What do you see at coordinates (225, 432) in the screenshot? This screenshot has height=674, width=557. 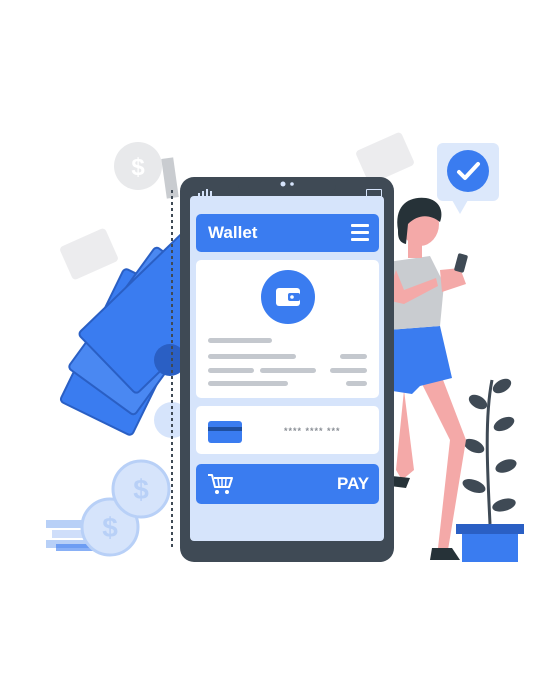 I see `credit-card-icon` at bounding box center [225, 432].